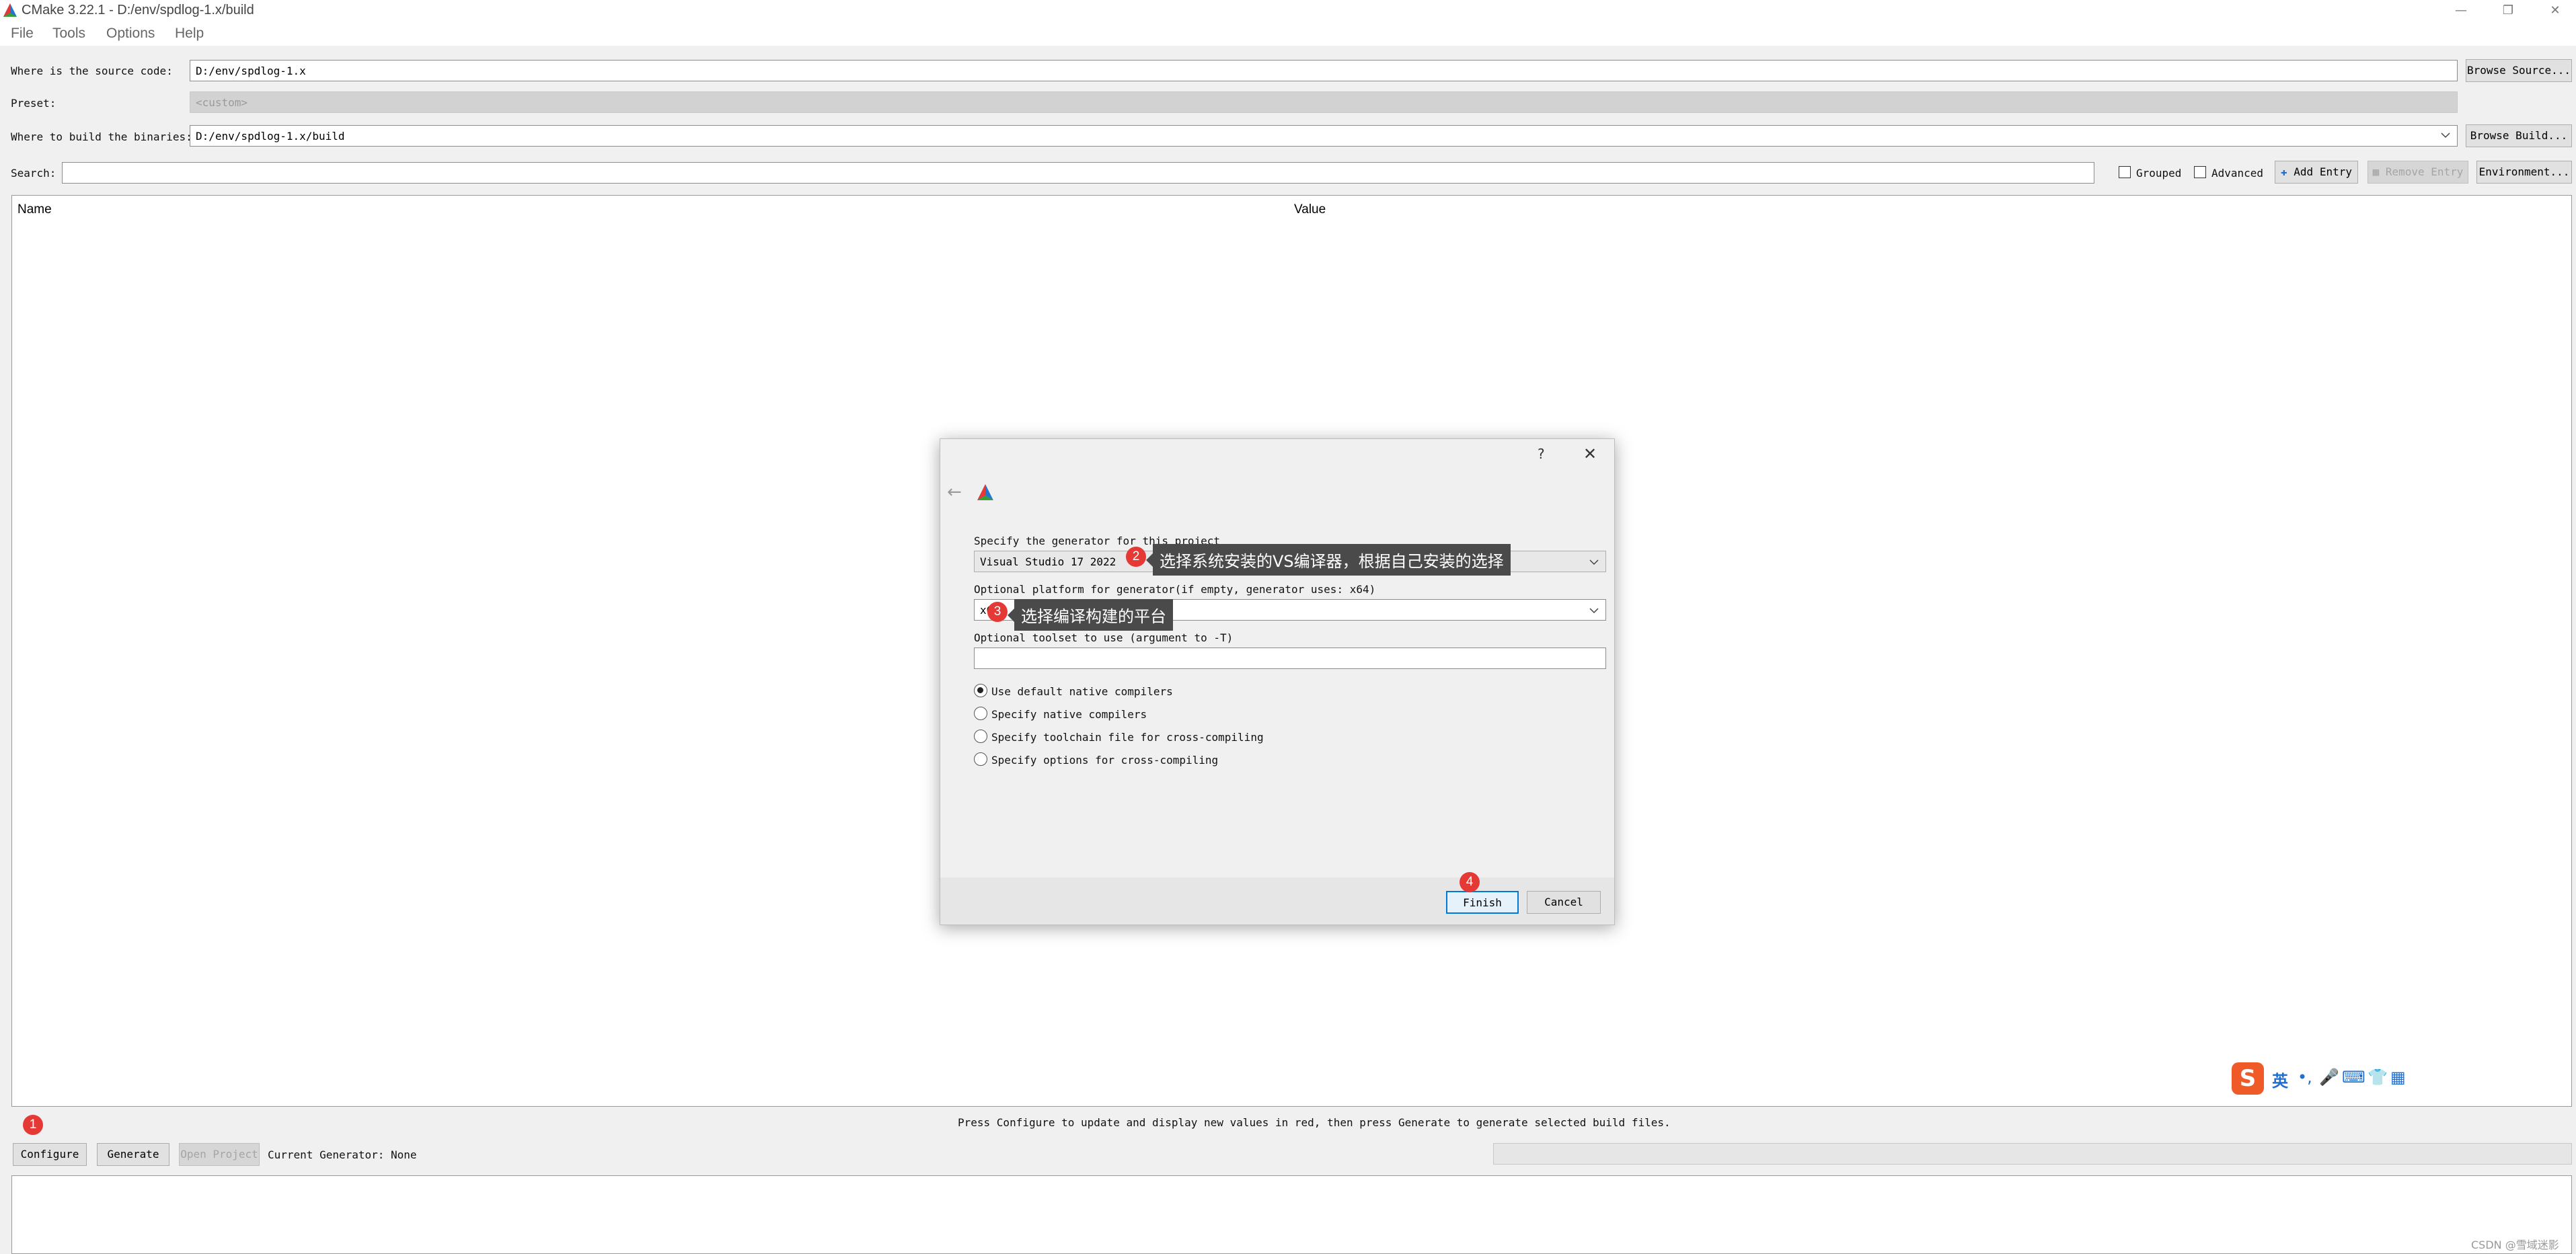  What do you see at coordinates (1104, 637) in the screenshot?
I see `toolset-label: Optional toolset to use (argument to -T)` at bounding box center [1104, 637].